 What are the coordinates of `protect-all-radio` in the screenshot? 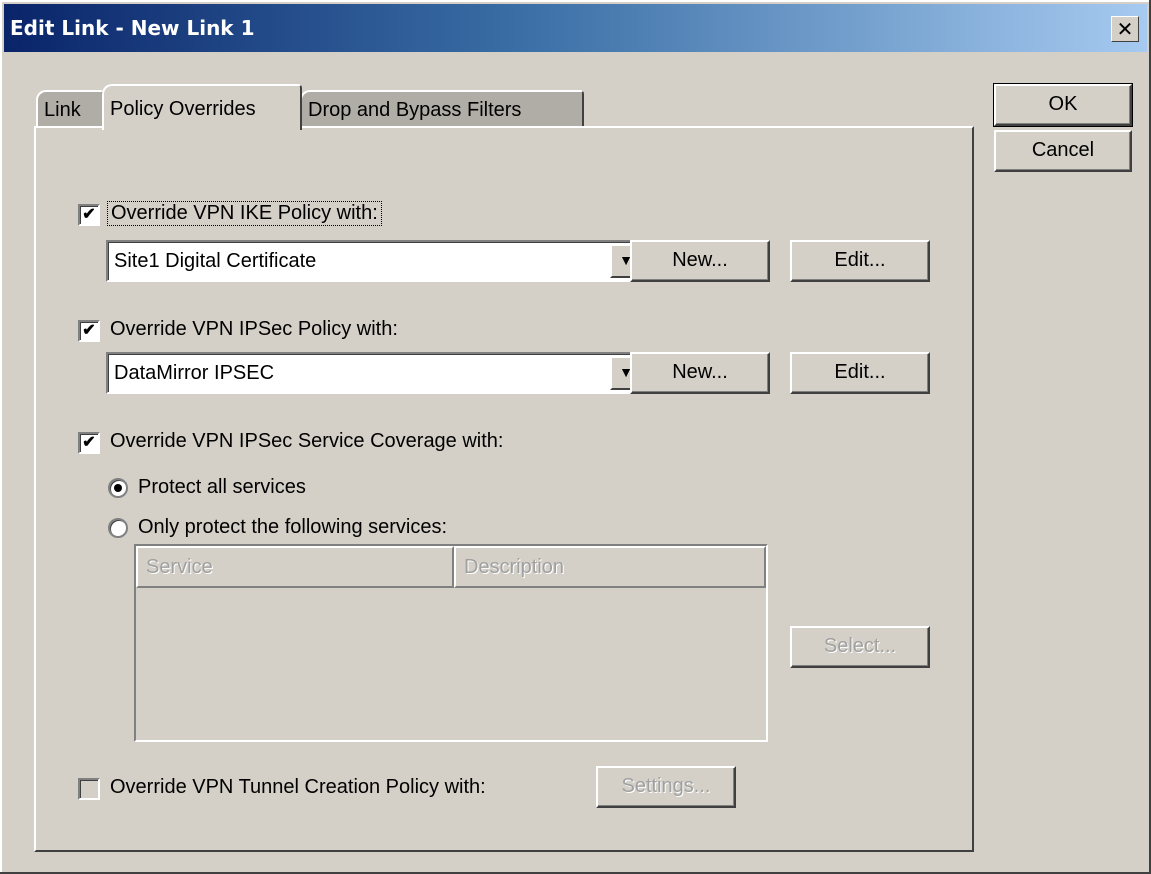 It's located at (118, 488).